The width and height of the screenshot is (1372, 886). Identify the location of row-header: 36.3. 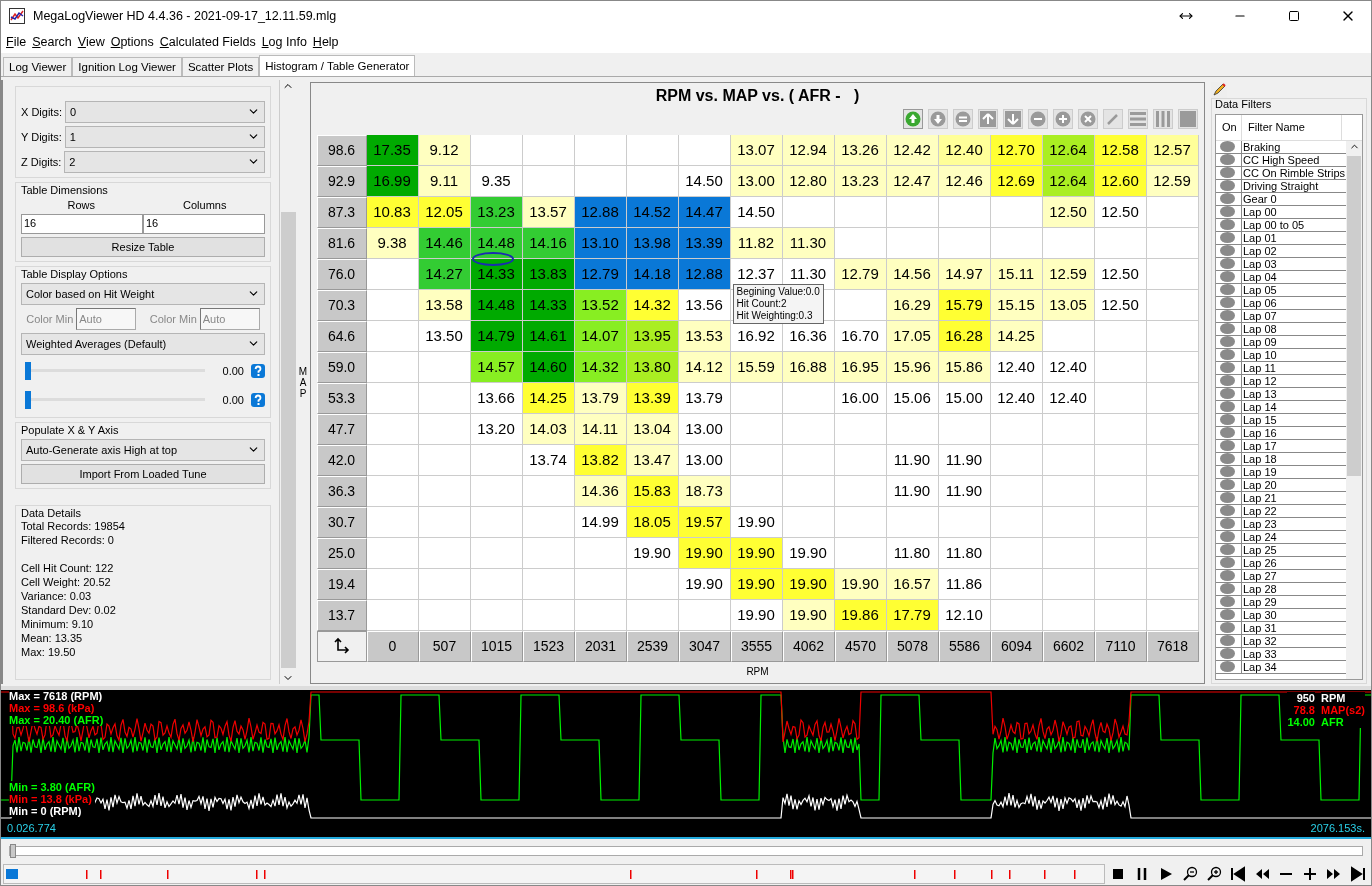
(341, 491).